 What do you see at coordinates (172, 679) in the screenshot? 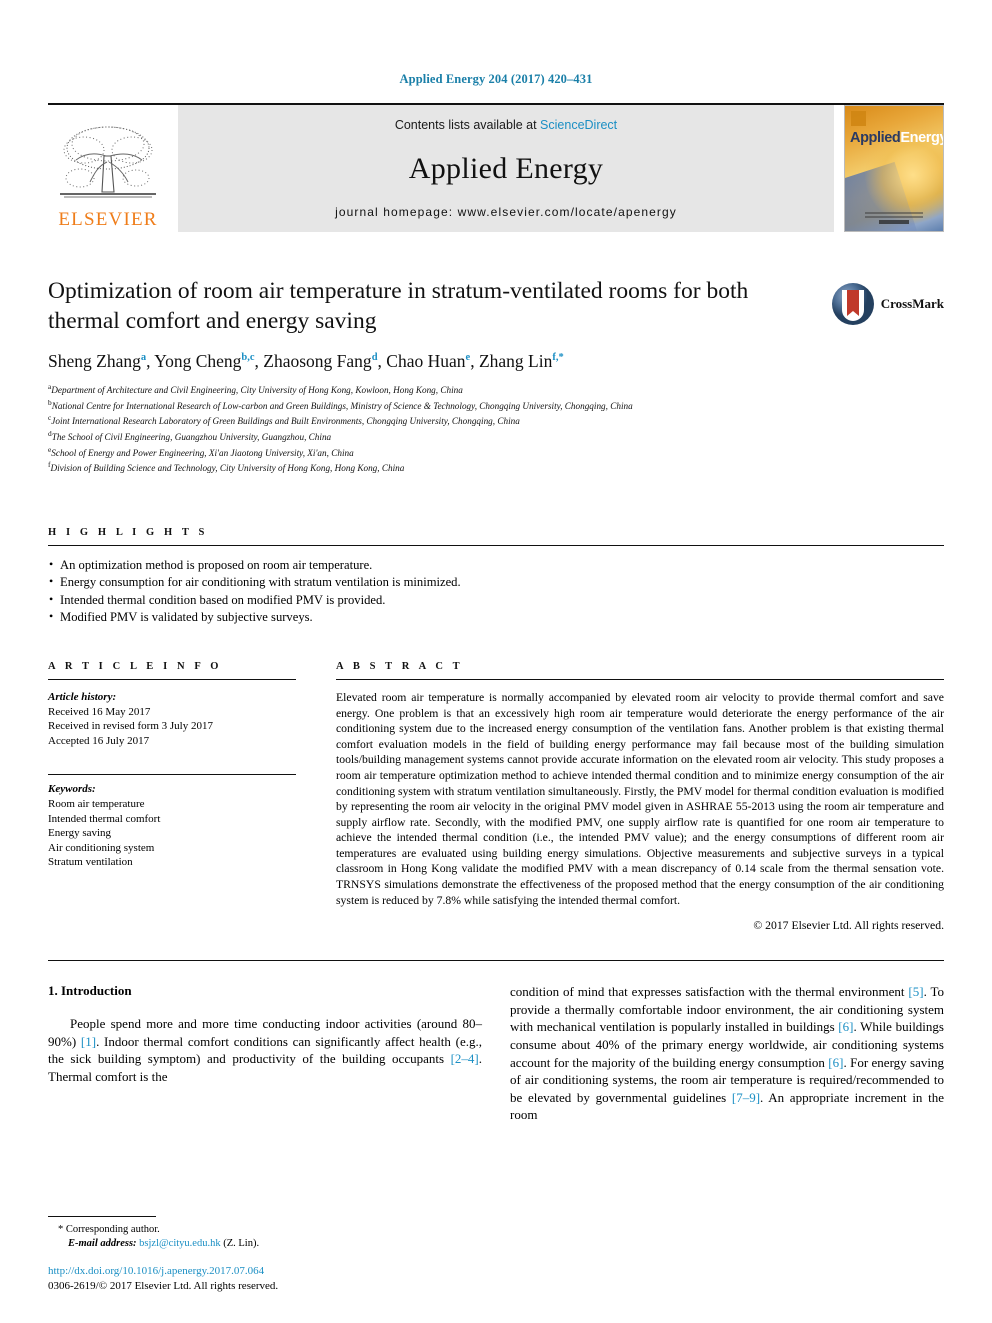
I see `article-info-divider` at bounding box center [172, 679].